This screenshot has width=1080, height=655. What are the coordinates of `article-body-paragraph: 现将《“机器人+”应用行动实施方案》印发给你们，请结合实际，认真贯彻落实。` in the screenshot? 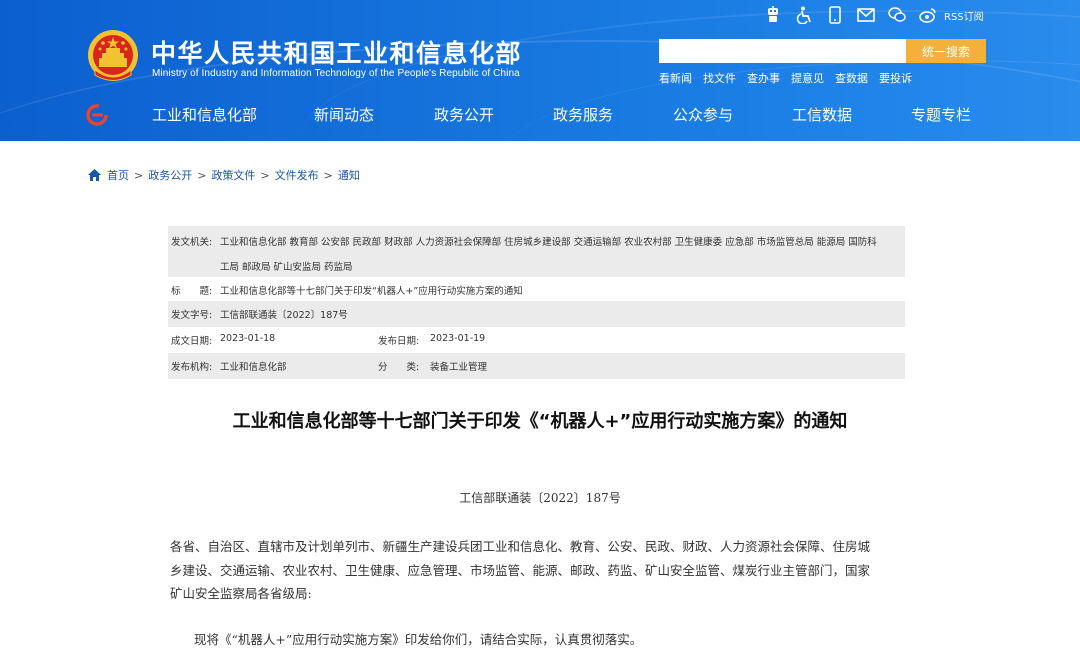 It's located at (418, 639).